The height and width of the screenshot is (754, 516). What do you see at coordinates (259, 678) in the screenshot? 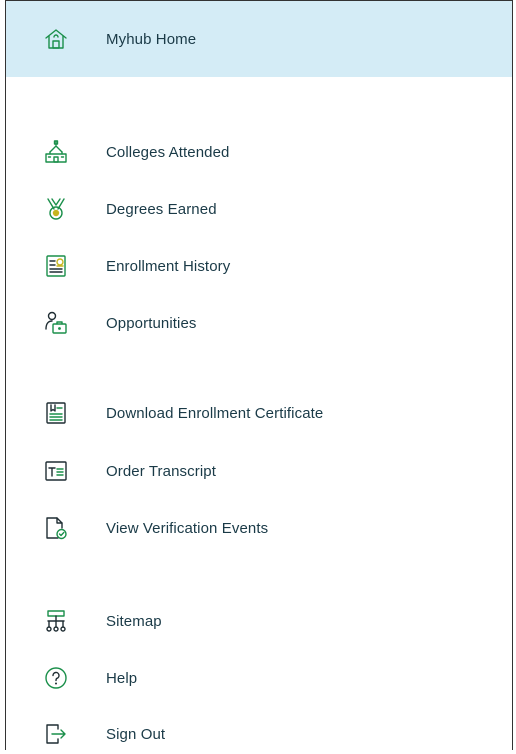
I see `menu-item-help: Help` at bounding box center [259, 678].